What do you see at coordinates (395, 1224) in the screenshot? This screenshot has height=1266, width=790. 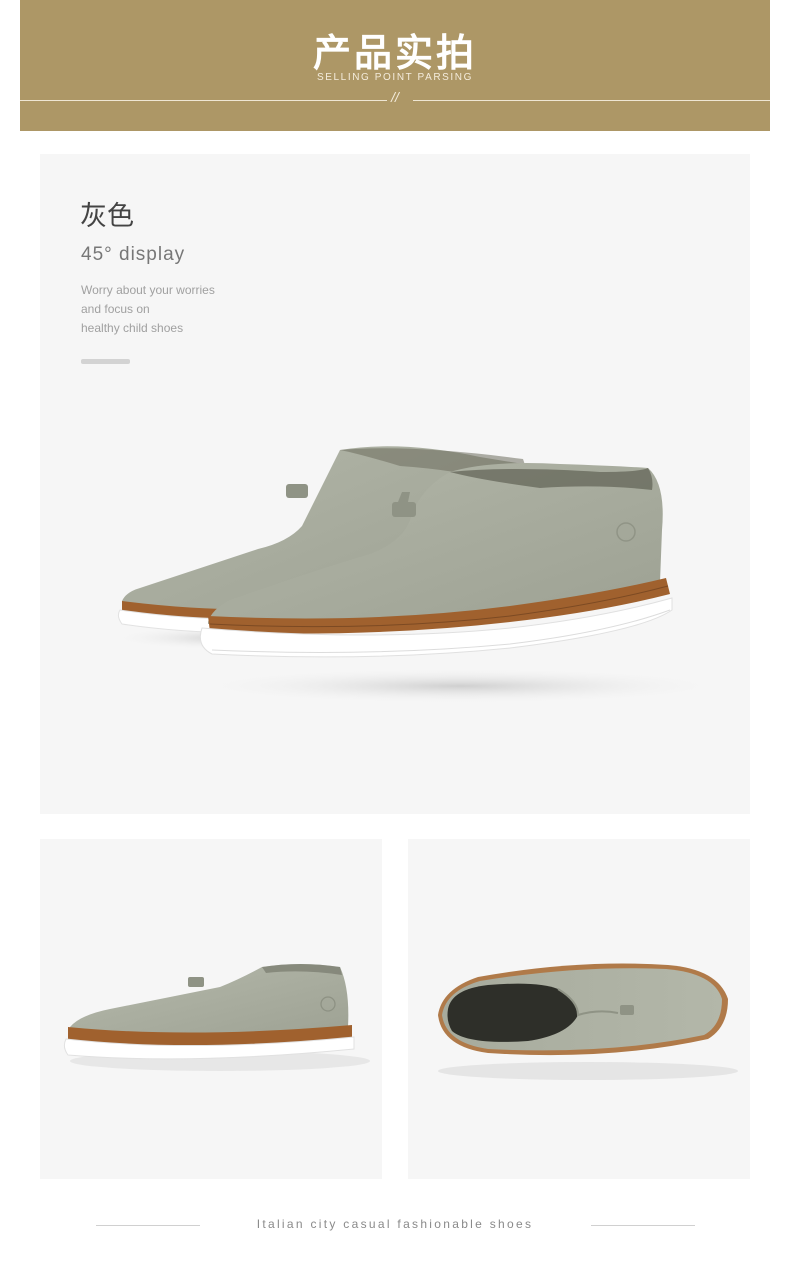 I see `footer-tagline: Italian city casual fashionable shoes` at bounding box center [395, 1224].